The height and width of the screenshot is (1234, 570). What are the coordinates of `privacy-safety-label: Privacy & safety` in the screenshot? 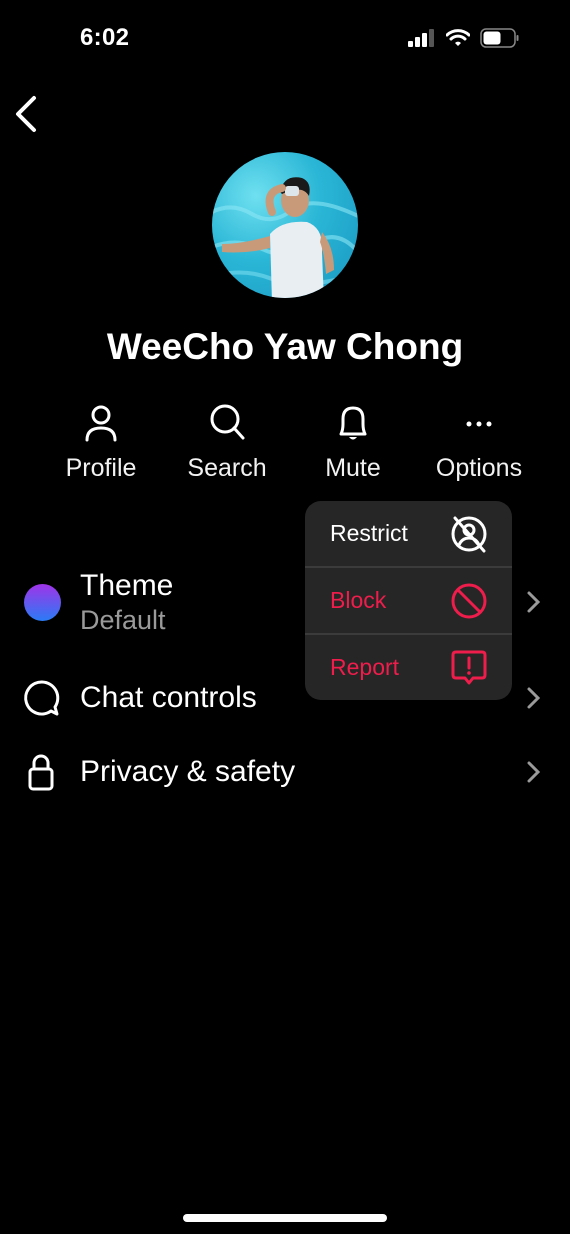 It's located at (188, 771).